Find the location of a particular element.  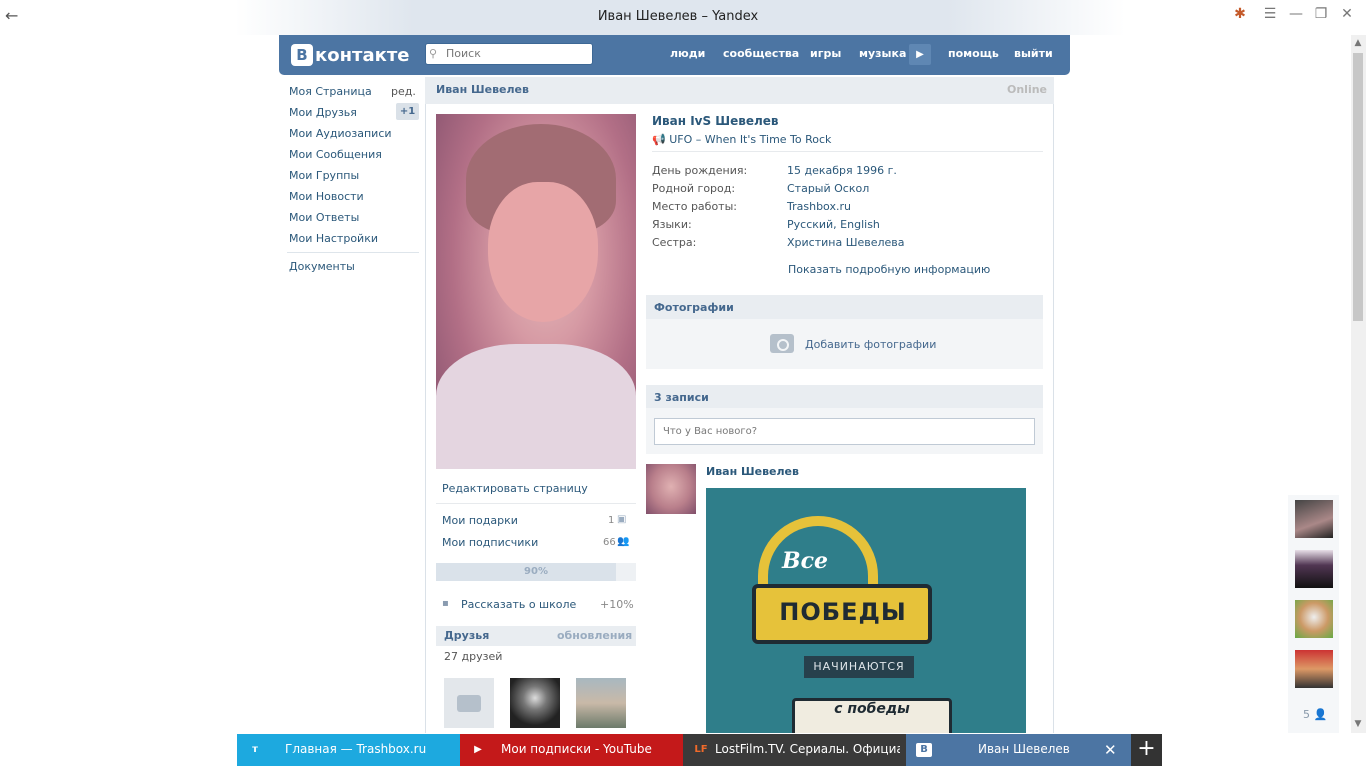

tab-vk-active: В Иван Шевелев is located at coordinates (1018, 750).